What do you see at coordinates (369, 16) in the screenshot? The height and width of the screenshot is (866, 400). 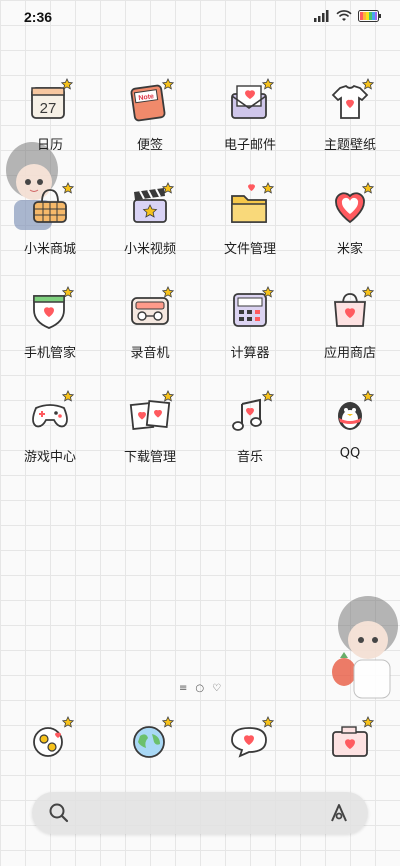 I see `battery-icon` at bounding box center [369, 16].